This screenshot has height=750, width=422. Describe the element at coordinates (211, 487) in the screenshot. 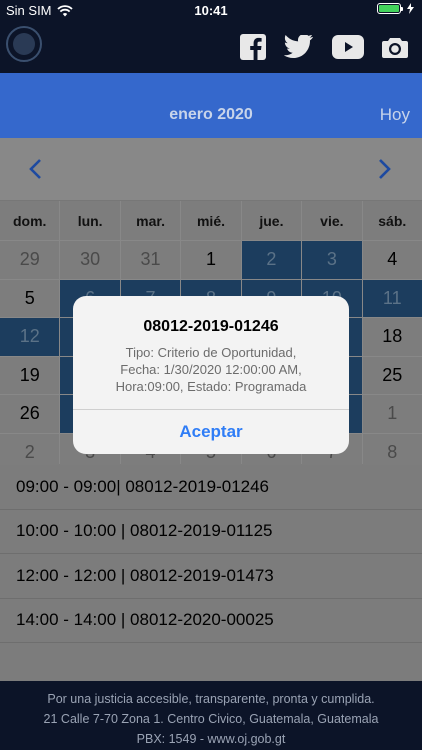

I see `agenda-item: 09:00 - 09:00| 08012-2019-01246` at that location.